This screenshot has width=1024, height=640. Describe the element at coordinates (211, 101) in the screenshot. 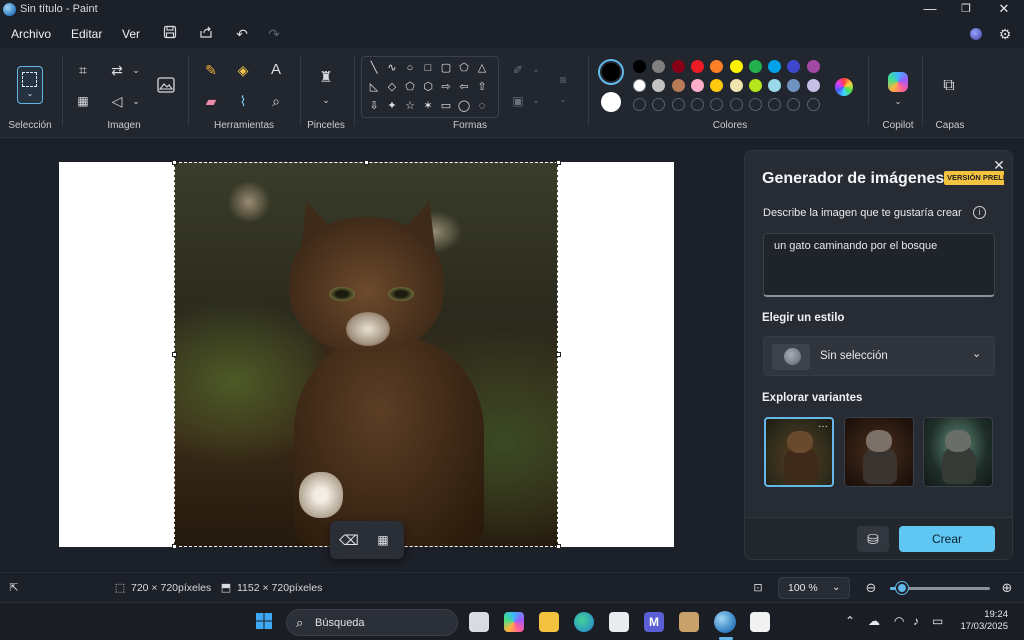

I see `eraser-icon: ▰` at that location.